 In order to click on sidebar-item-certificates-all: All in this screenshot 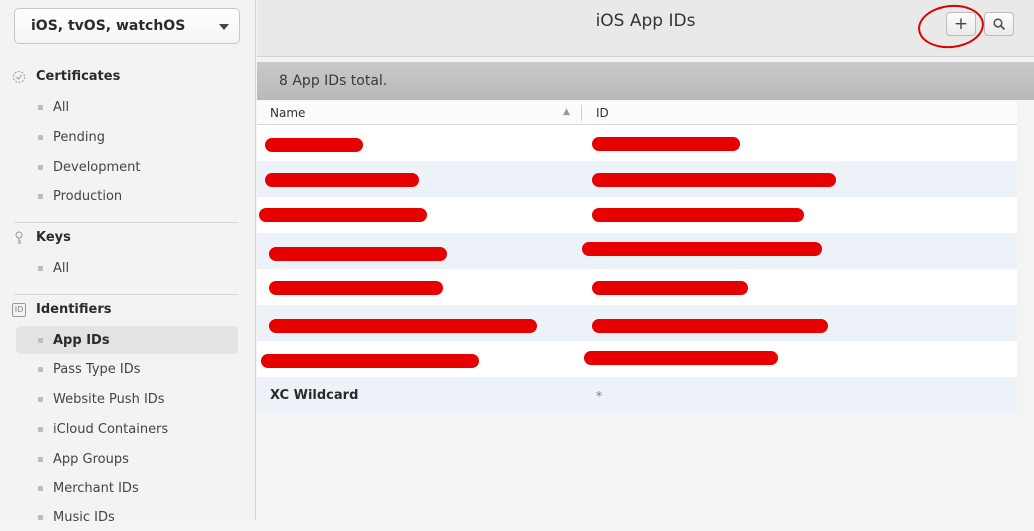, I will do `click(127, 107)`.